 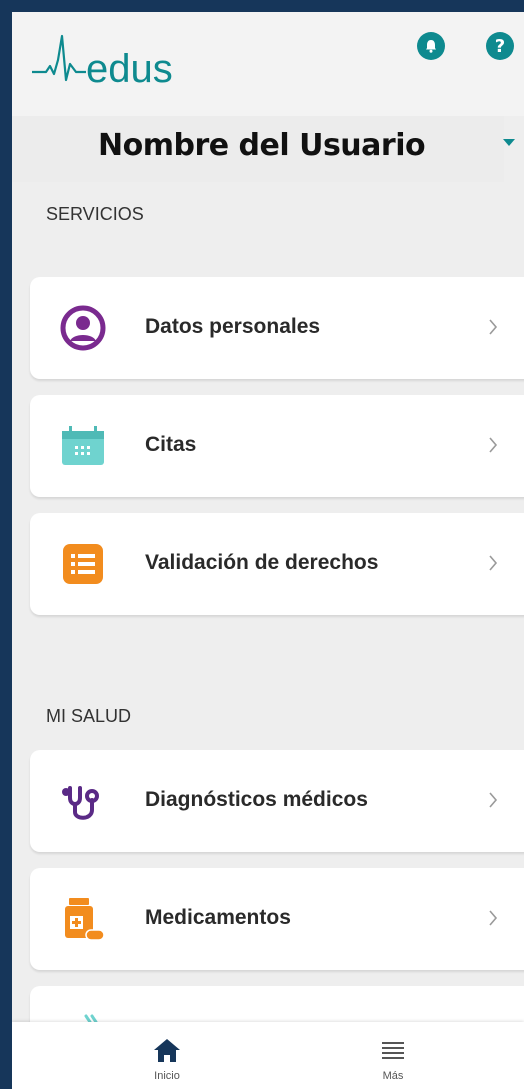 I want to click on nav-item-mas: Más, so click(x=393, y=1055).